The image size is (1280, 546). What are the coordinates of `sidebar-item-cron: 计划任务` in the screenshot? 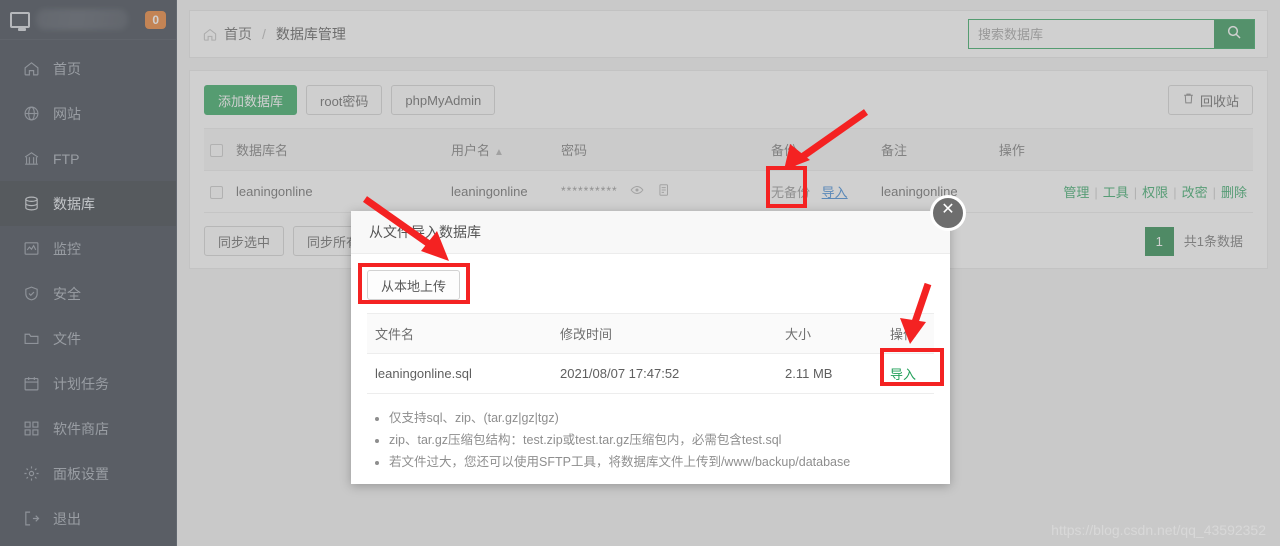 It's located at (88, 383).